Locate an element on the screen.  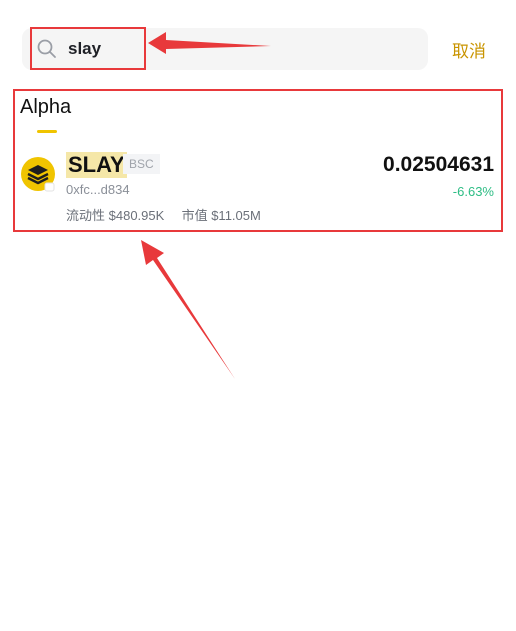
cancel-button: 取消 is located at coordinates (469, 49).